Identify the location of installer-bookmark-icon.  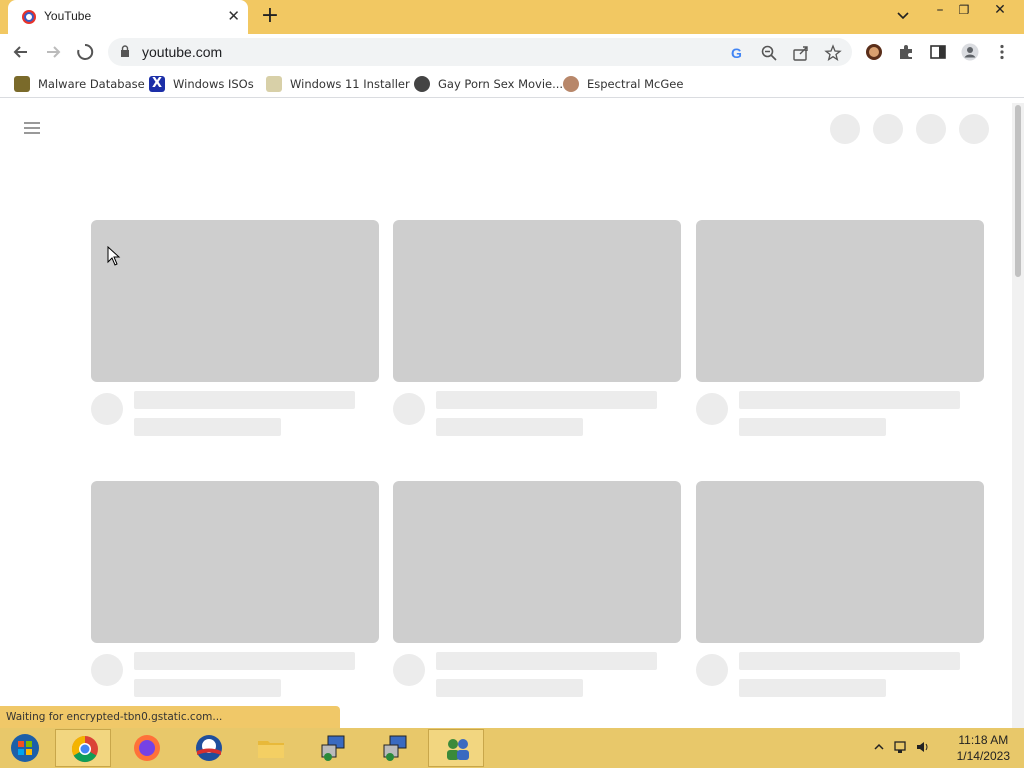
(274, 84).